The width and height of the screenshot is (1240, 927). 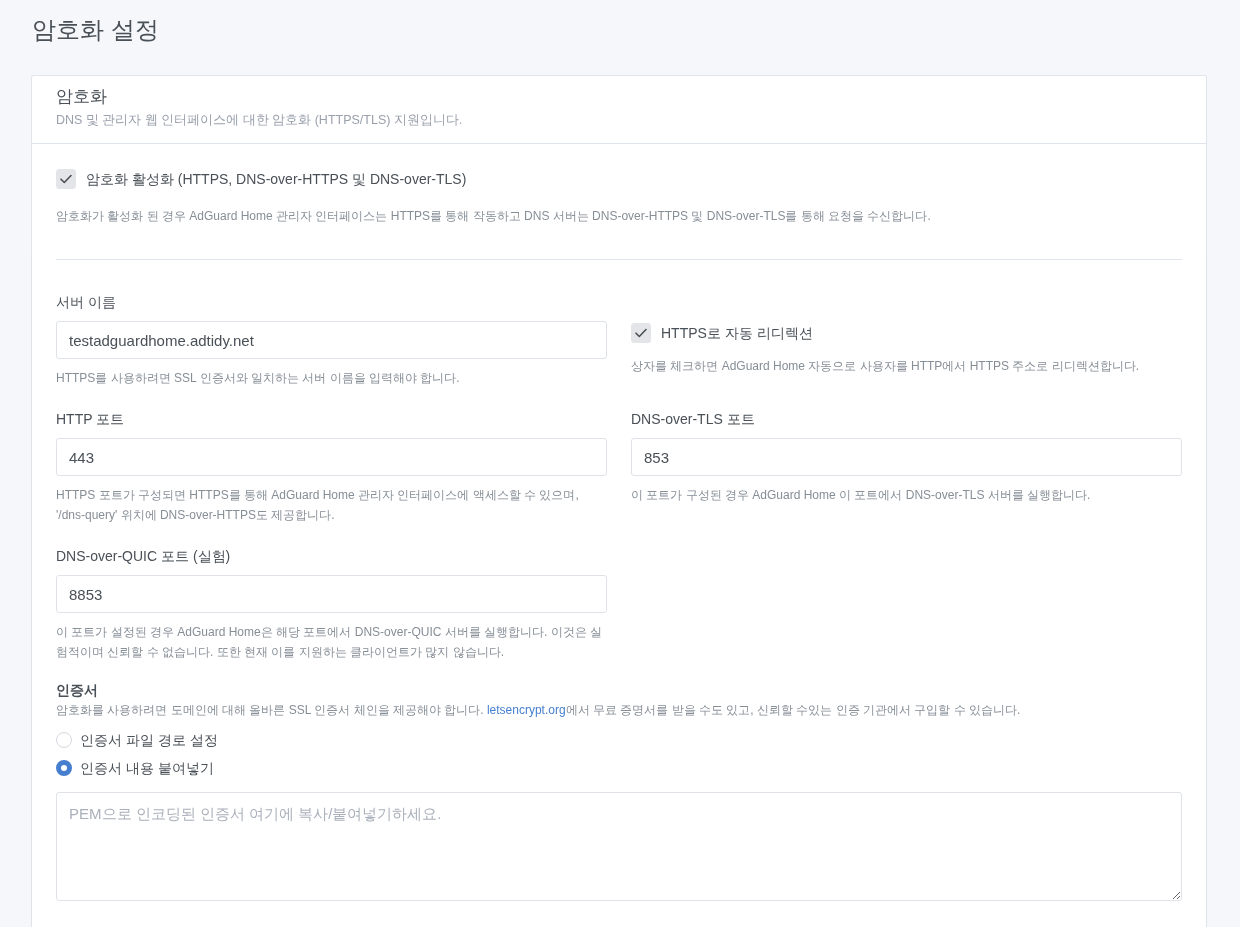 I want to click on checkbox-label: HTTPS로 자동 리디렉션, so click(x=737, y=333).